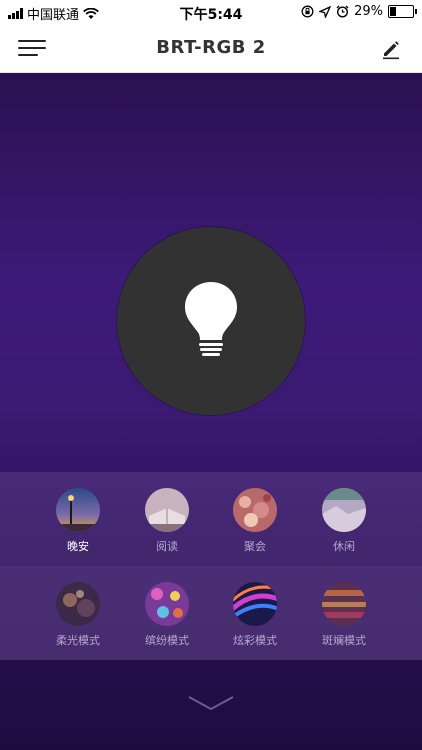 The image size is (422, 750). I want to click on scene-row-1: 晚安 阅读 聚会 休闲, so click(211, 518).